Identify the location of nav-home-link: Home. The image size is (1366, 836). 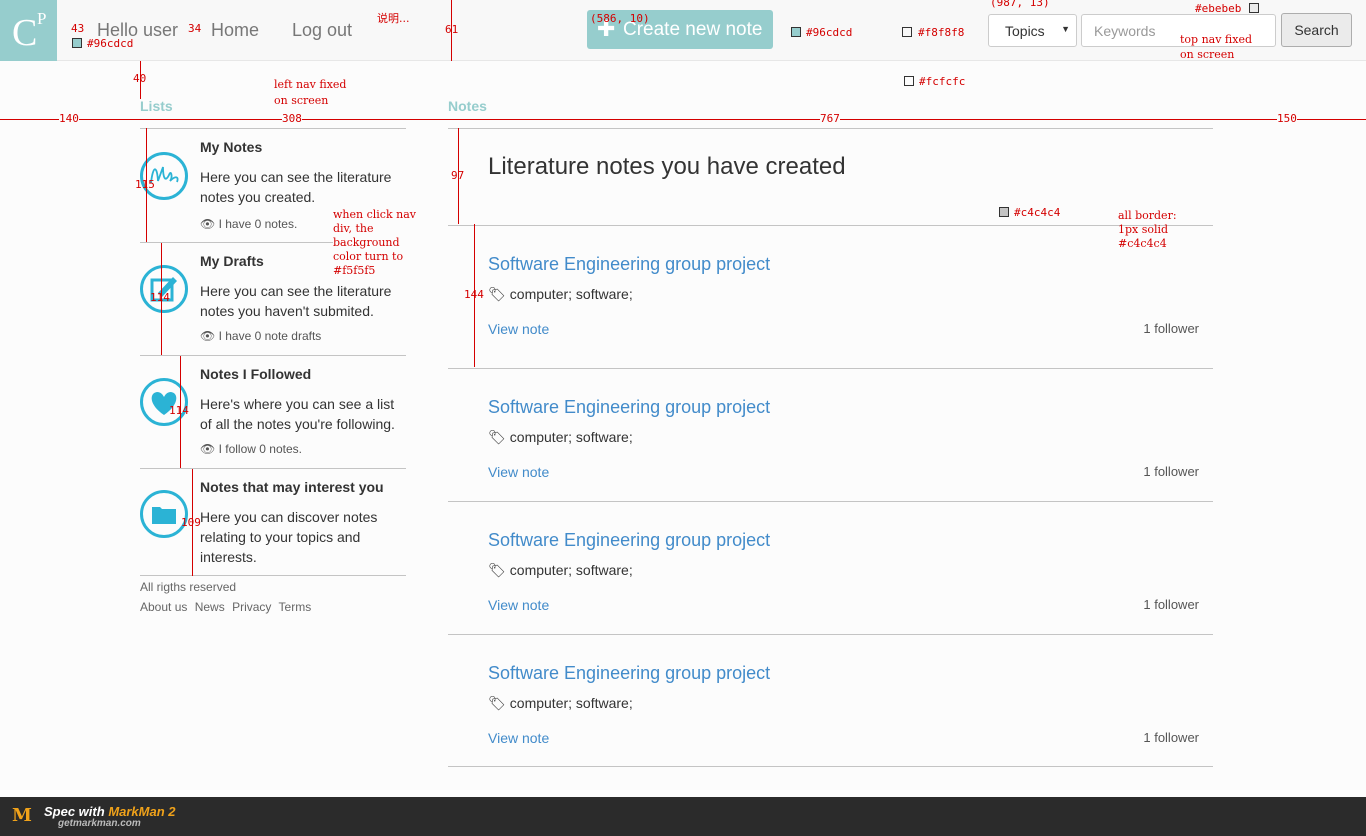
(235, 30).